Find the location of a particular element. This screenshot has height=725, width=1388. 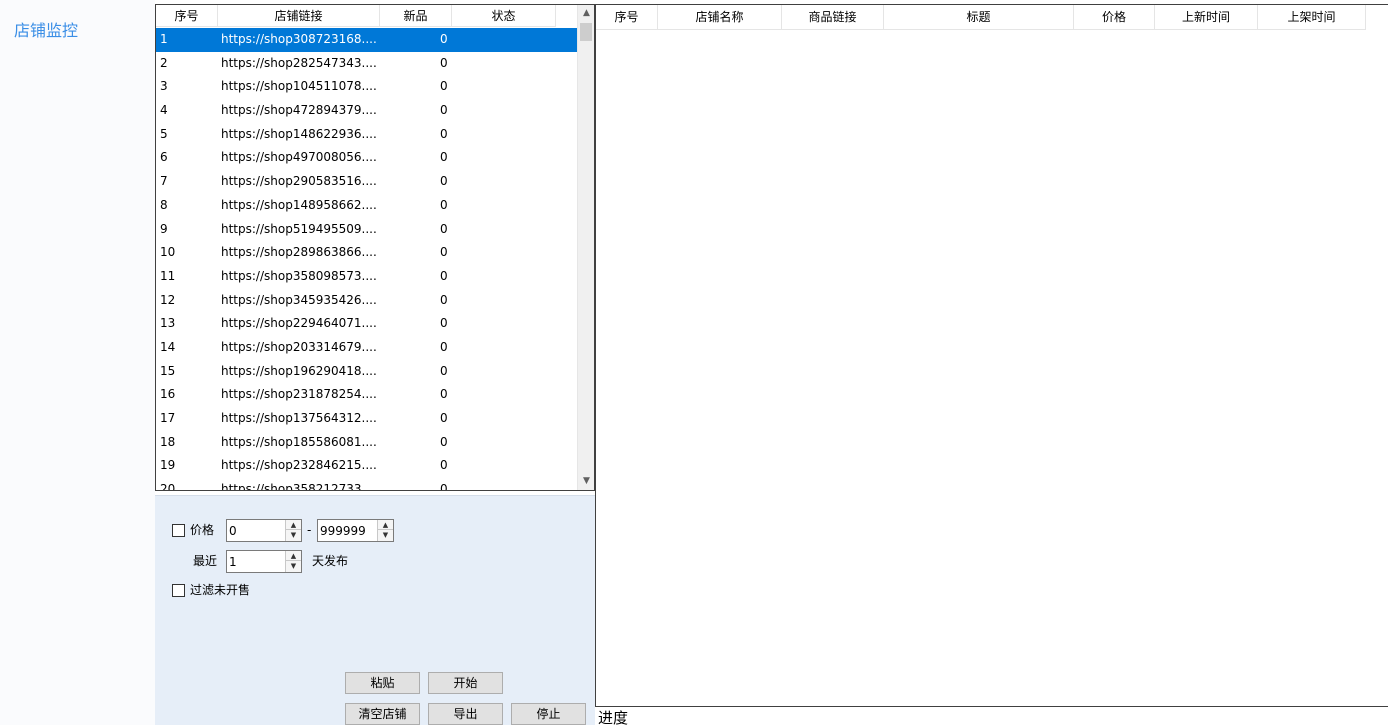

recent-suffix: 天发布 is located at coordinates (330, 561).